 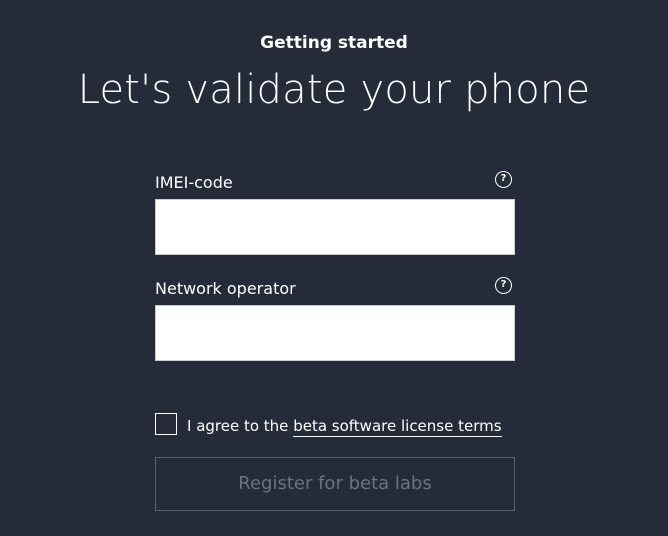 What do you see at coordinates (334, 43) in the screenshot?
I see `page-subtitle: Getting started` at bounding box center [334, 43].